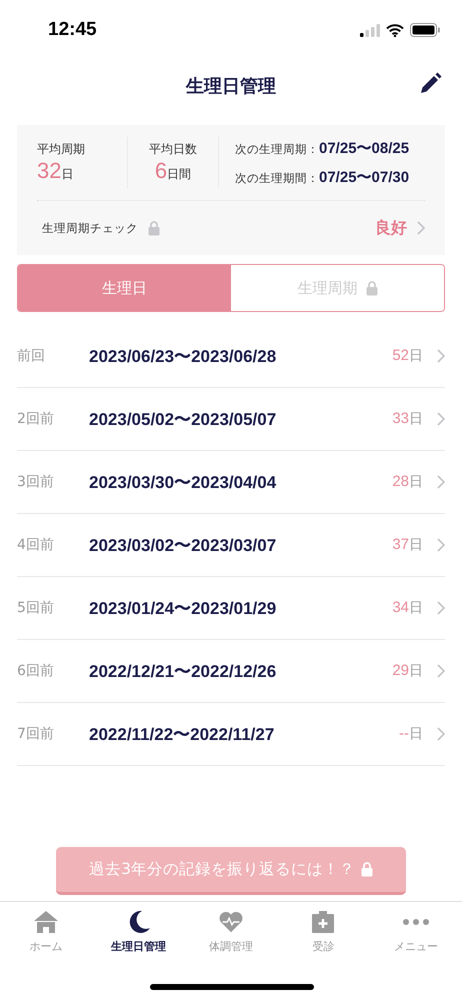 Image resolution: width=462 pixels, height=1000 pixels. Describe the element at coordinates (31, 356) in the screenshot. I see `record-label: 前回` at that location.